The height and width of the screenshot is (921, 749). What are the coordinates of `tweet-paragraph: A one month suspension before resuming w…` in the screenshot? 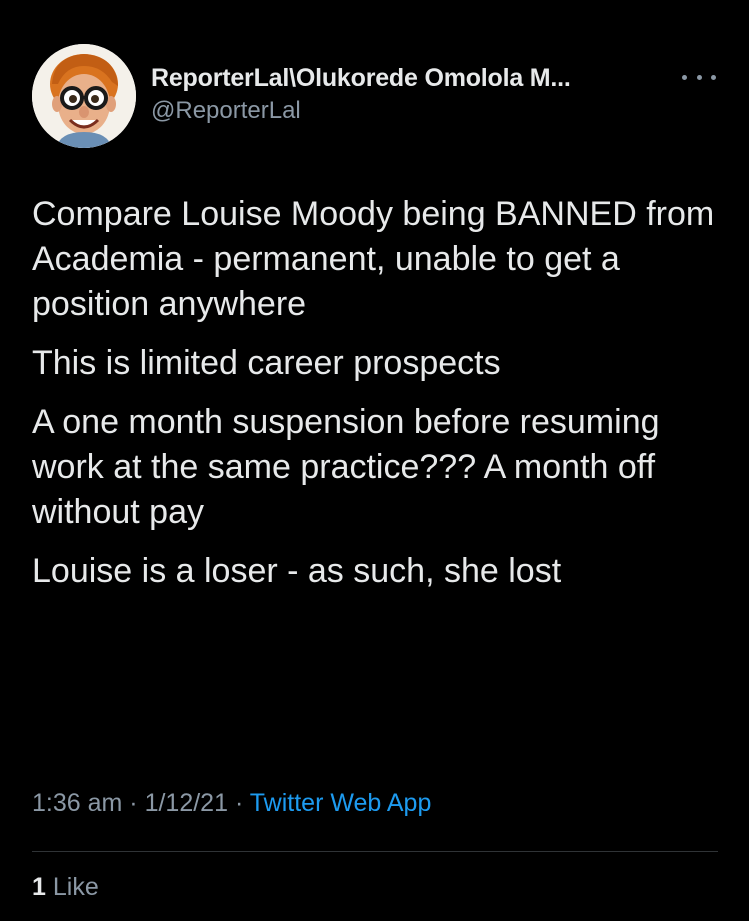 It's located at (346, 467).